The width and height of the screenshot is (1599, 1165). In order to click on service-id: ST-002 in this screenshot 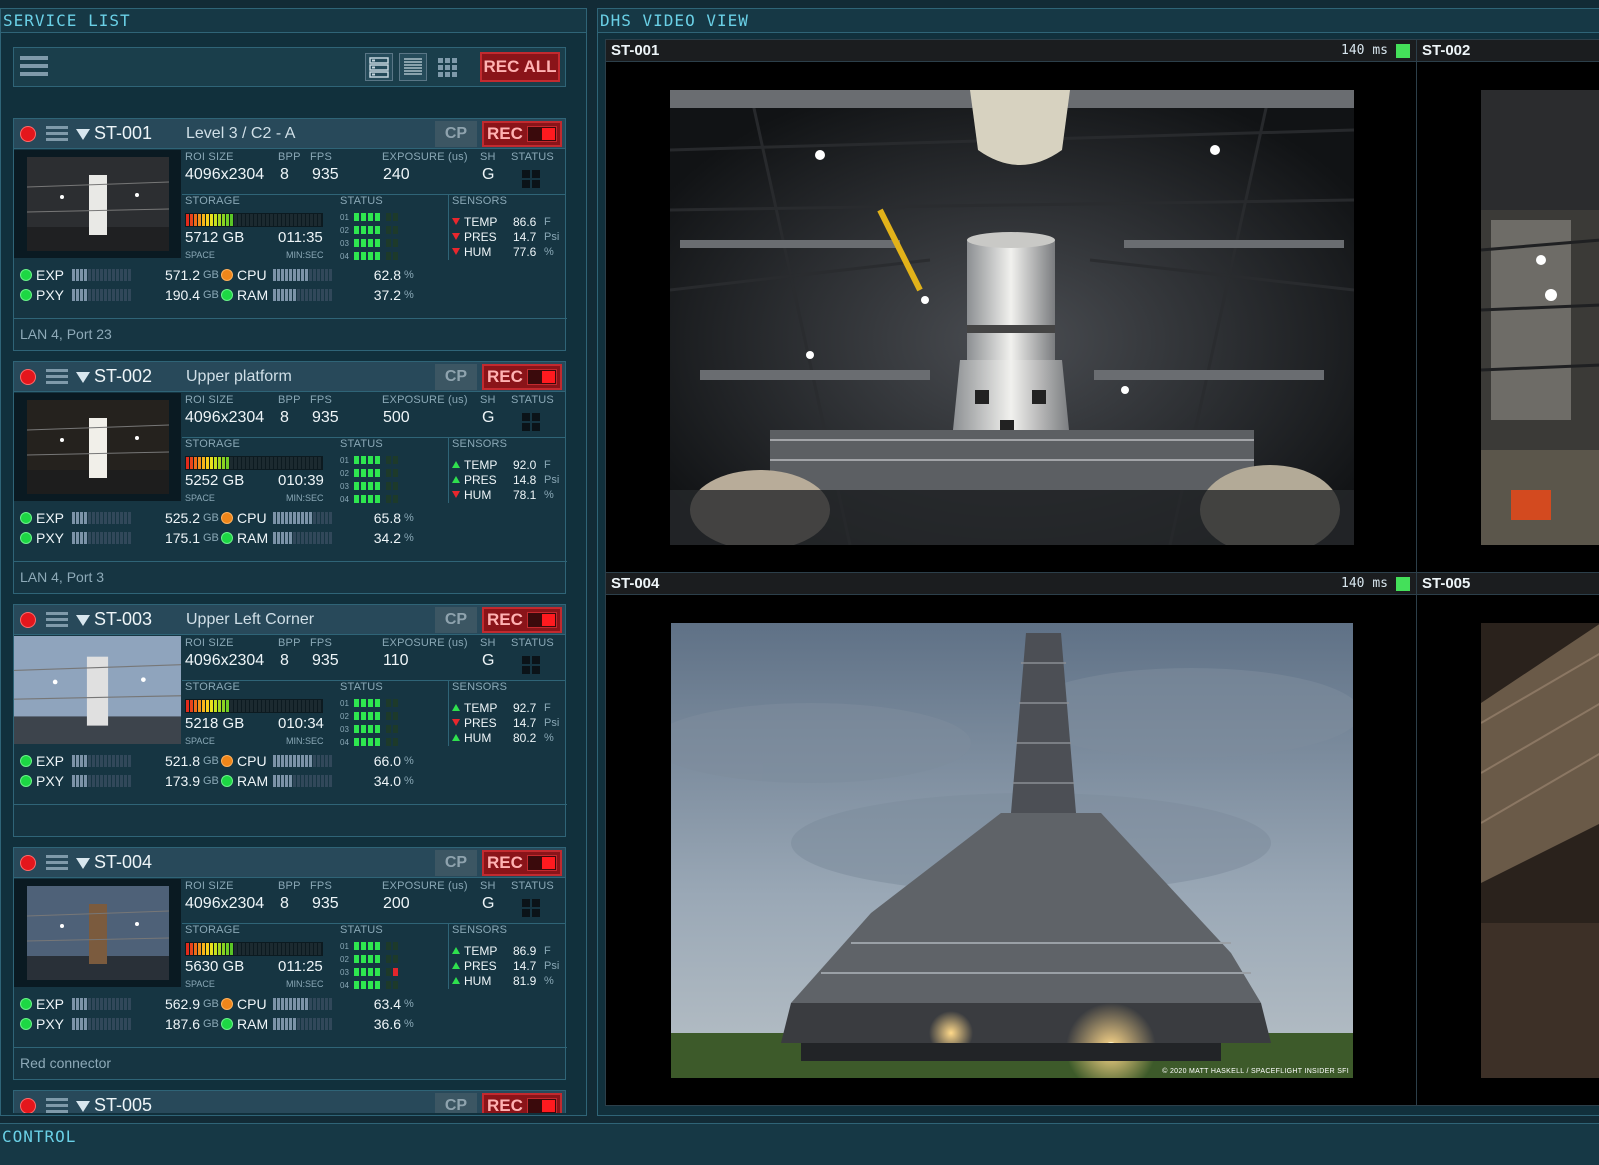, I will do `click(123, 376)`.